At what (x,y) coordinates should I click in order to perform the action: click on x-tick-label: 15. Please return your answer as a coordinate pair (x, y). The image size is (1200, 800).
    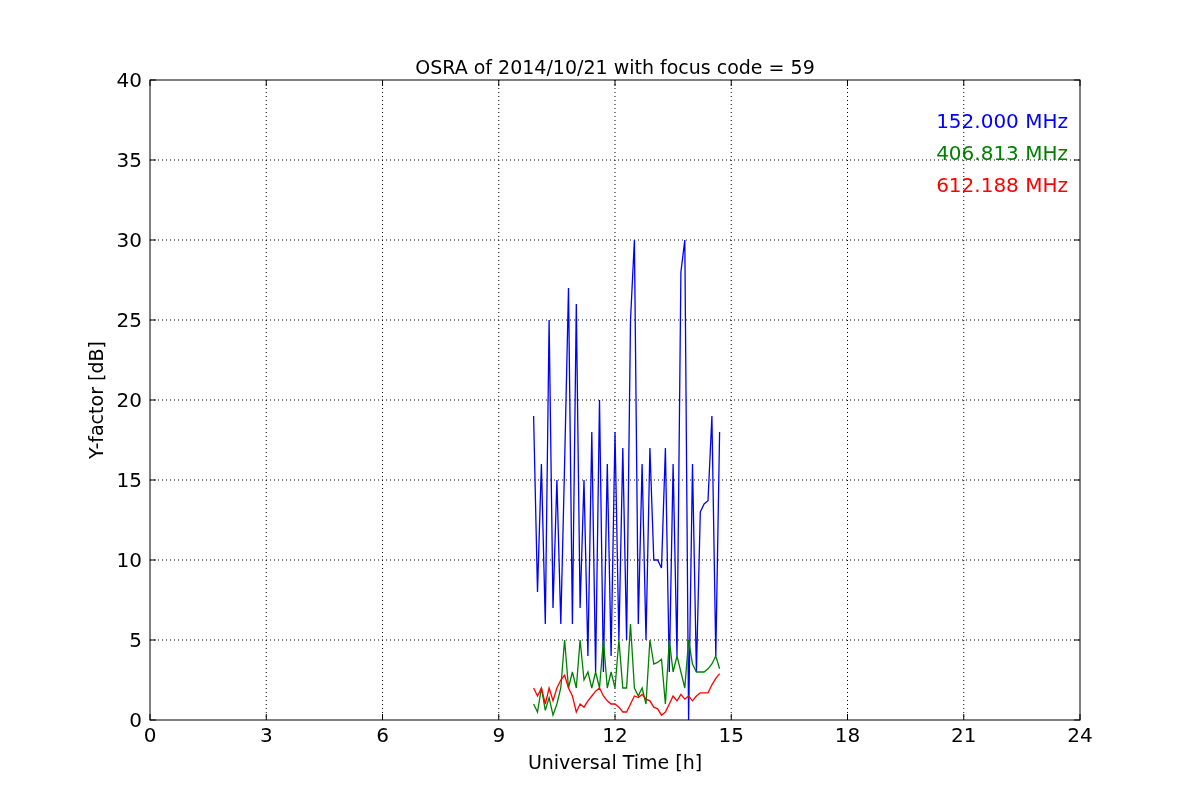
    Looking at the image, I should click on (731, 735).